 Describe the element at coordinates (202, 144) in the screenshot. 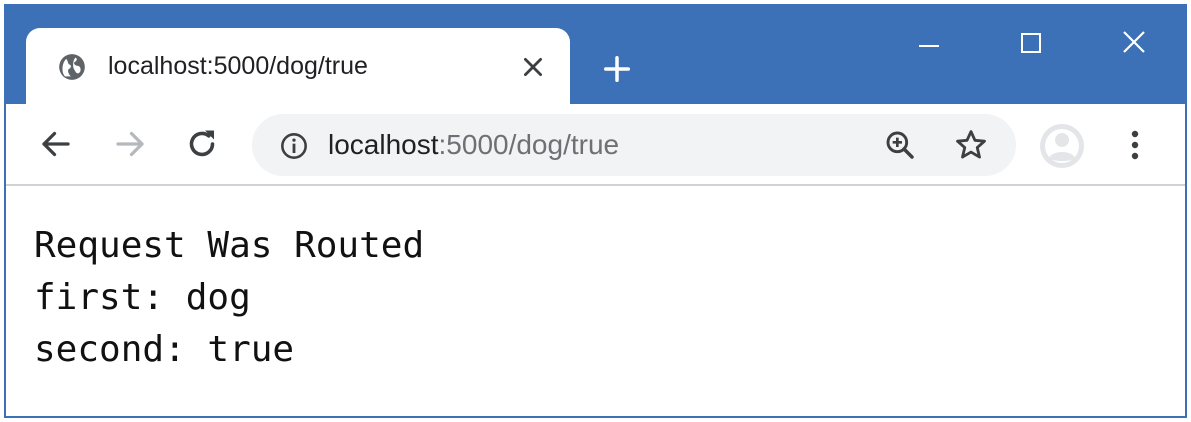

I see `reload-icon` at that location.